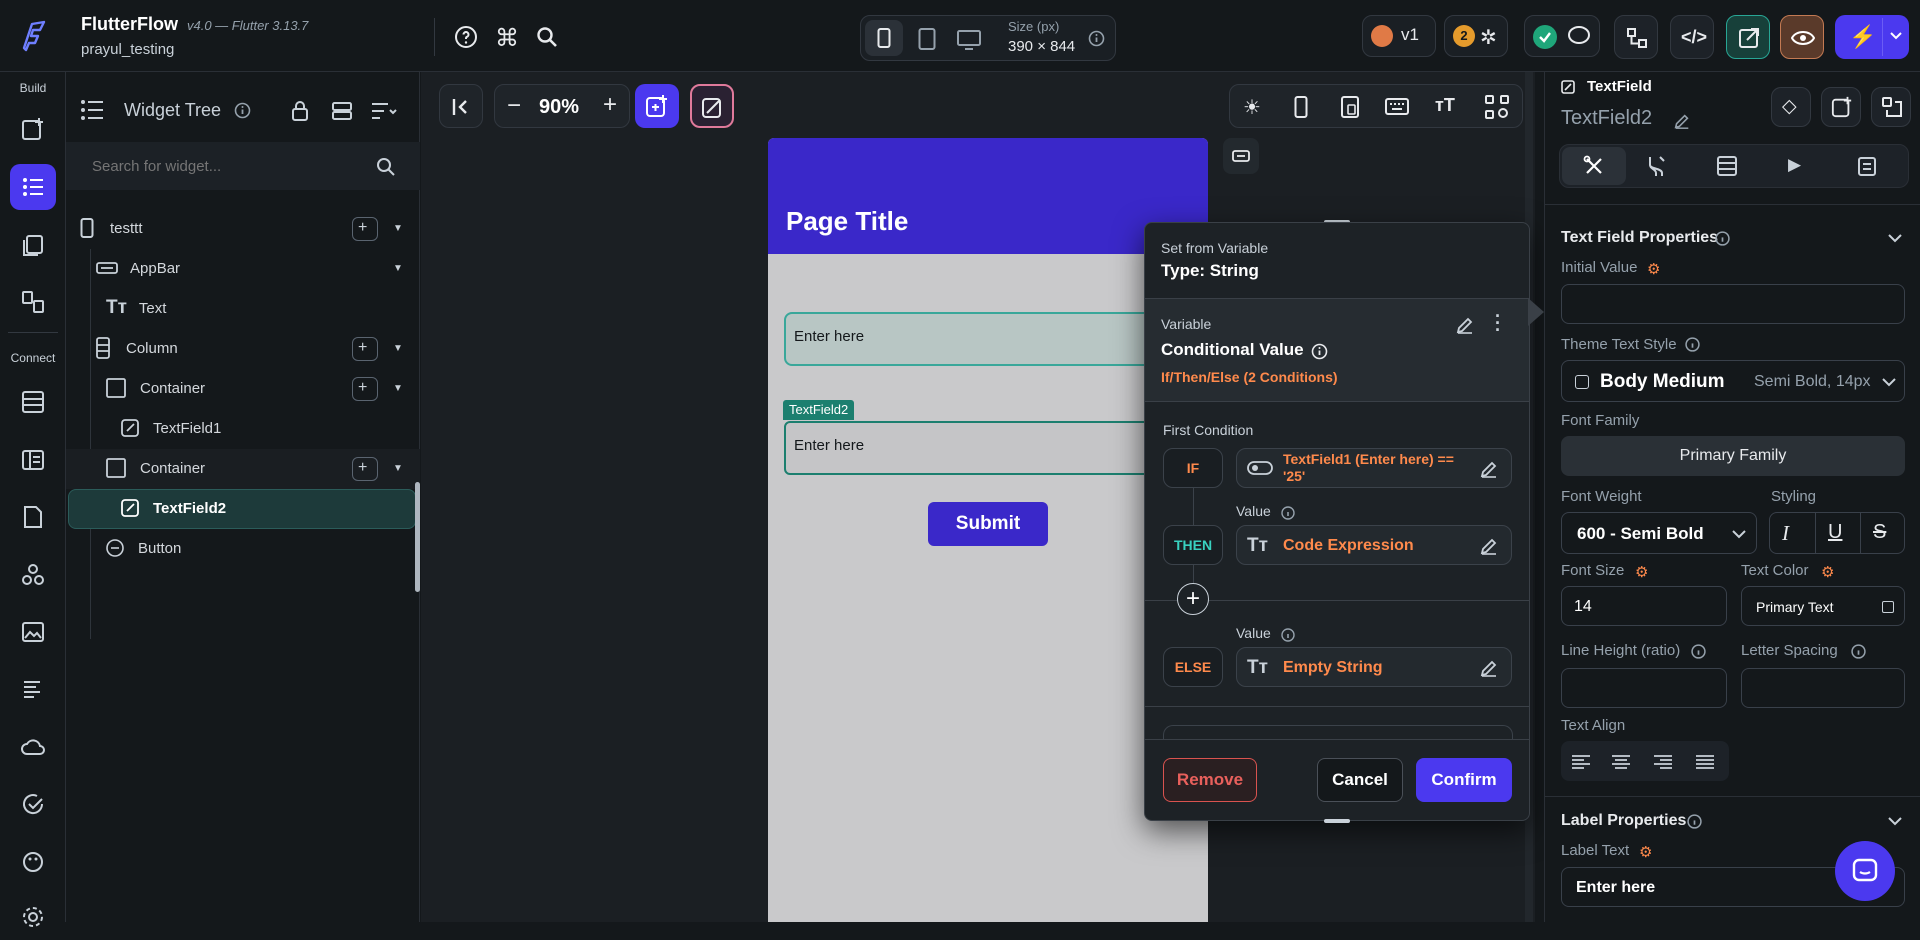  What do you see at coordinates (1872, 37) in the screenshot?
I see `run-button: ⚡` at bounding box center [1872, 37].